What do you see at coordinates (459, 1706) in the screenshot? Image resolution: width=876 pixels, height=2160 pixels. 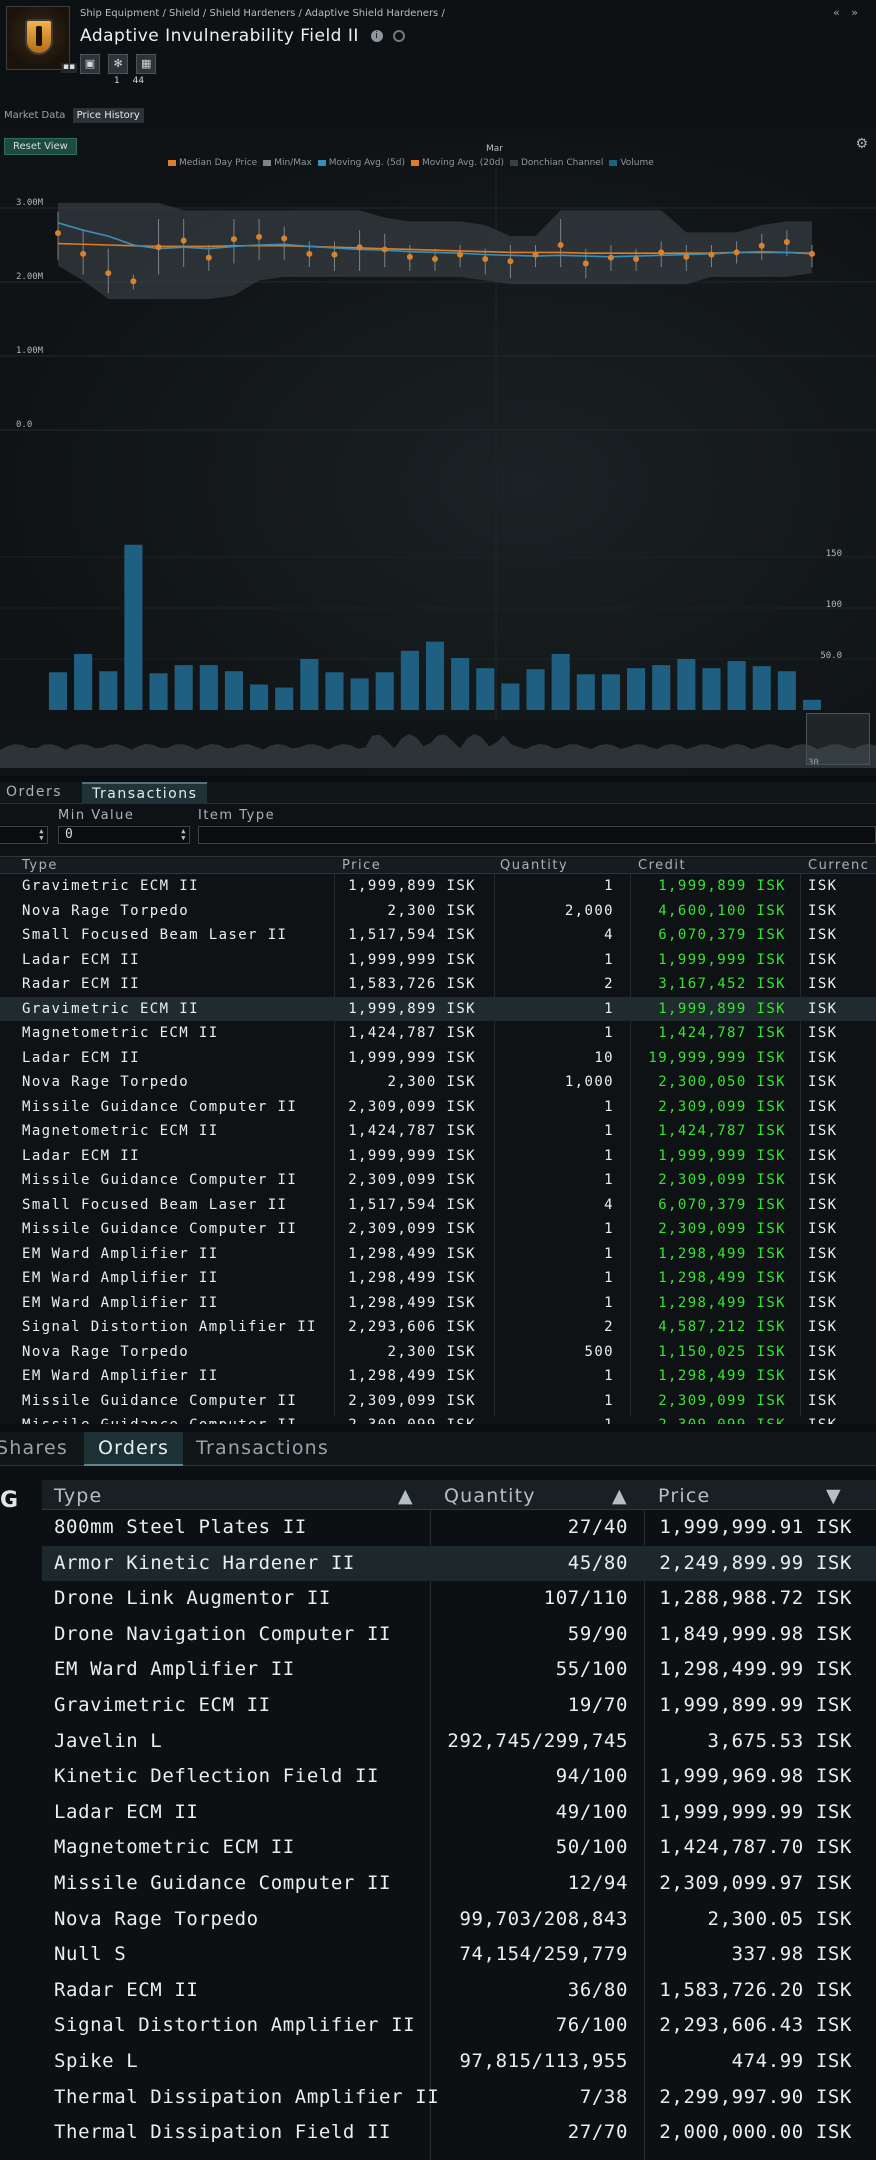 I see `table-row: Gravimetric ECM II 19/70 1,999,899.99 ISK` at bounding box center [459, 1706].